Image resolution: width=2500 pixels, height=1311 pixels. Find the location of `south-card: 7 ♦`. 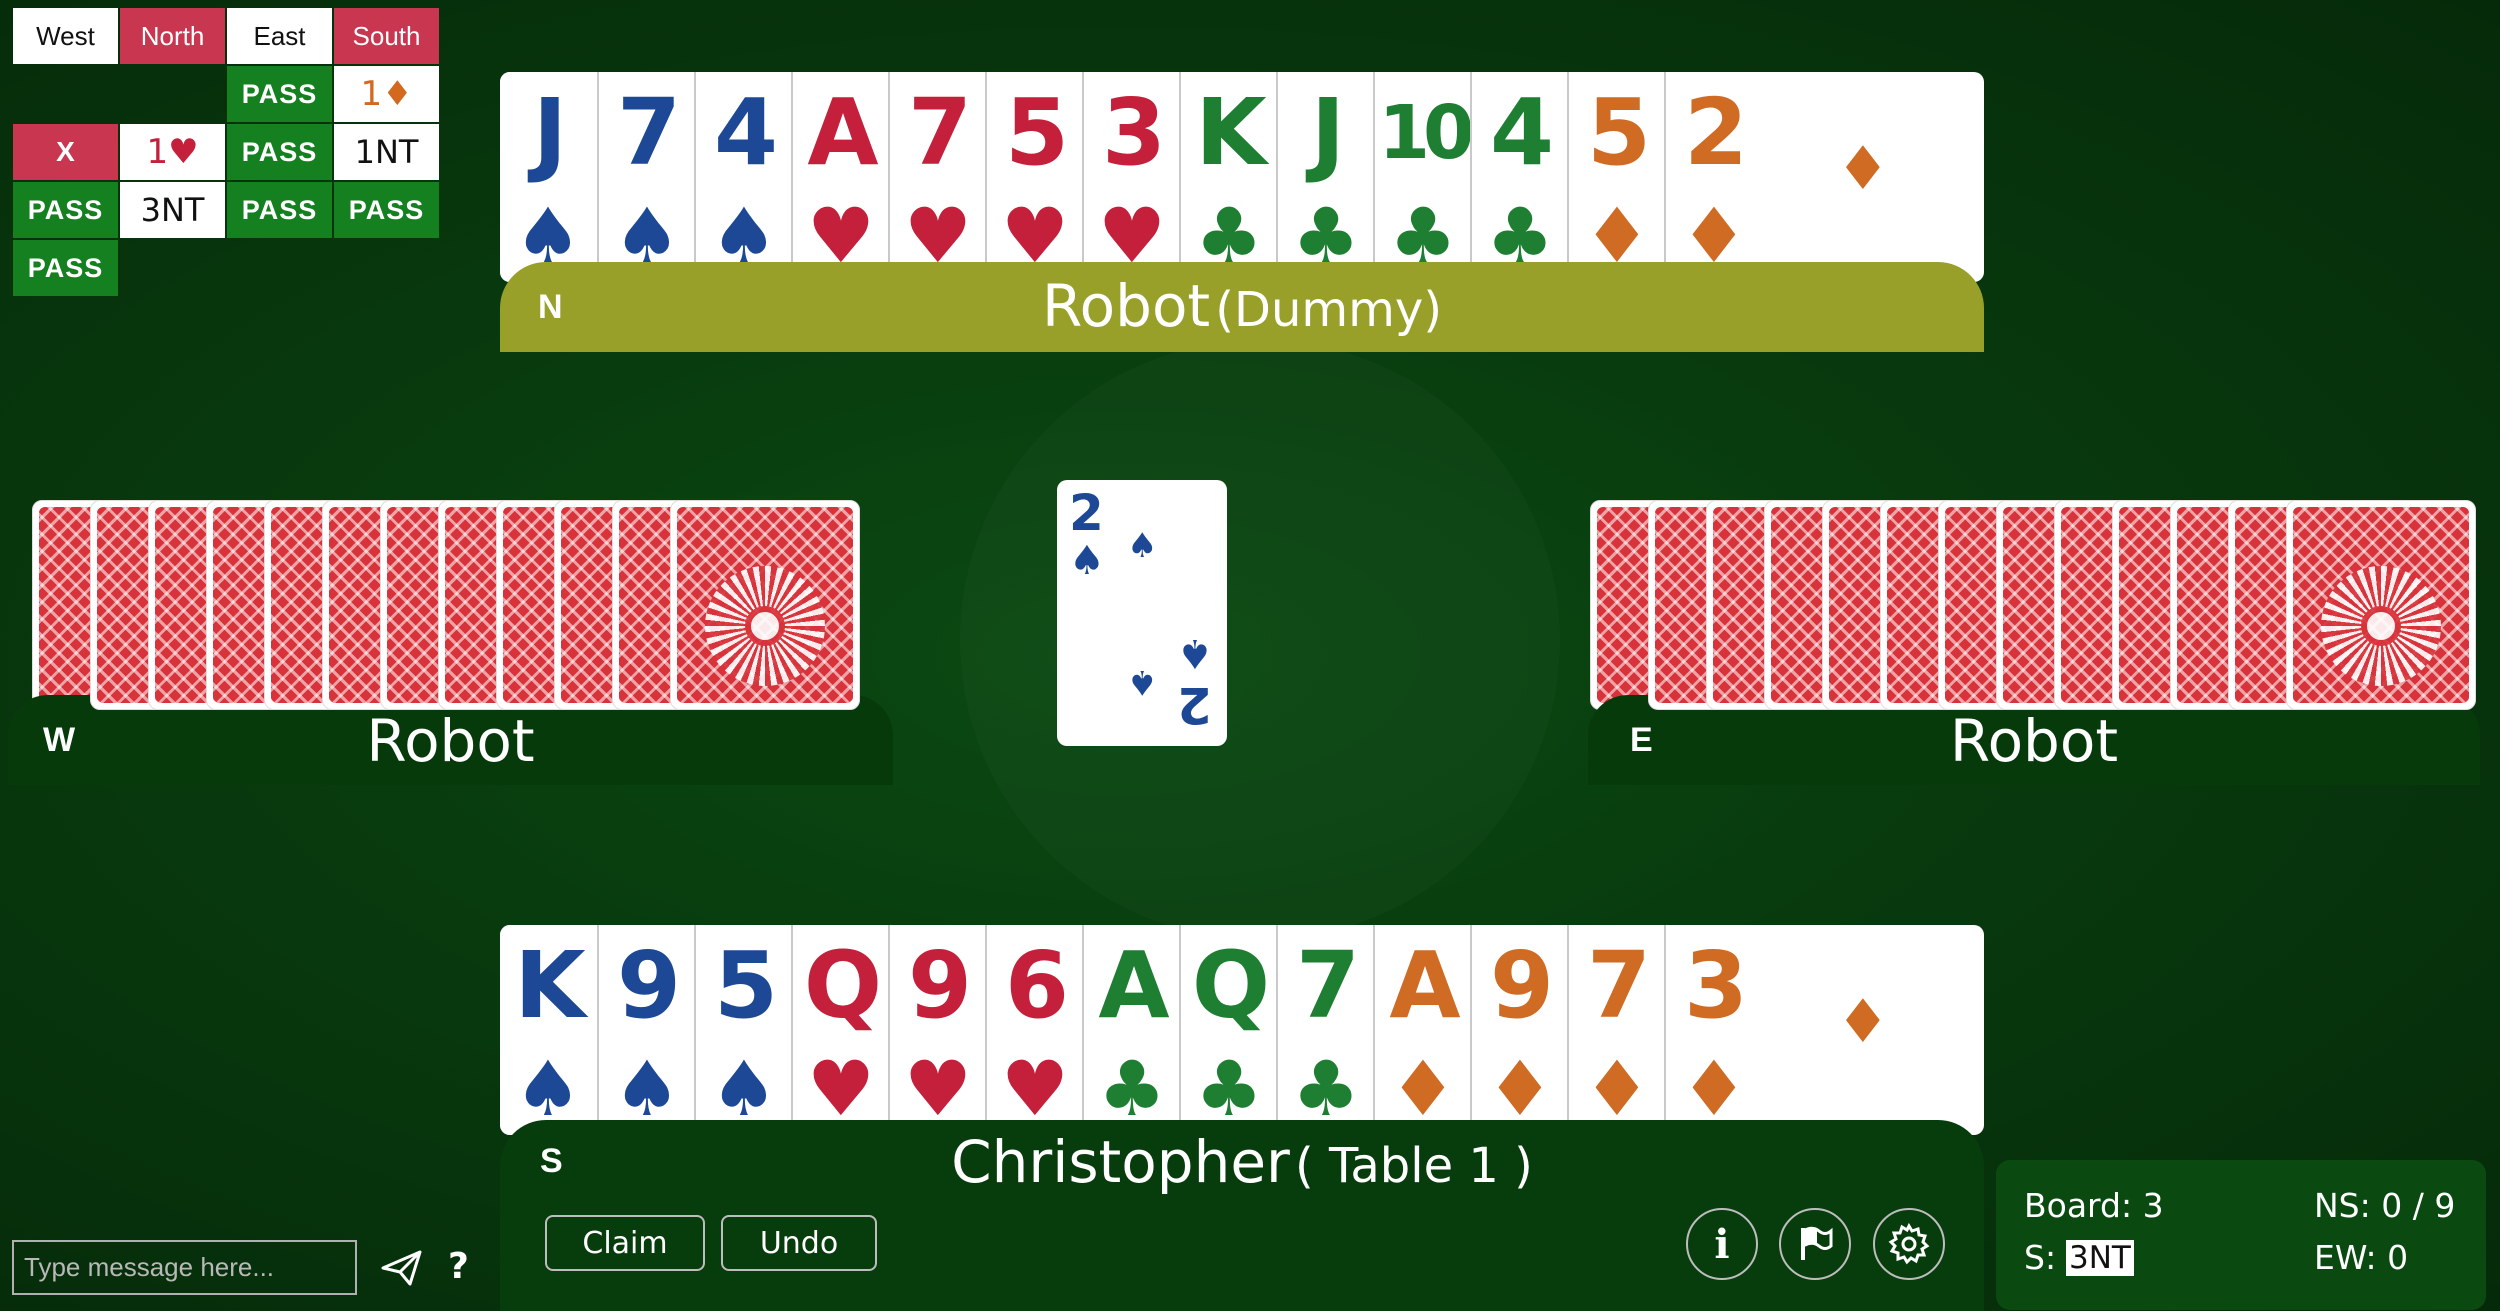

south-card: 7 ♦ is located at coordinates (1616, 1030).